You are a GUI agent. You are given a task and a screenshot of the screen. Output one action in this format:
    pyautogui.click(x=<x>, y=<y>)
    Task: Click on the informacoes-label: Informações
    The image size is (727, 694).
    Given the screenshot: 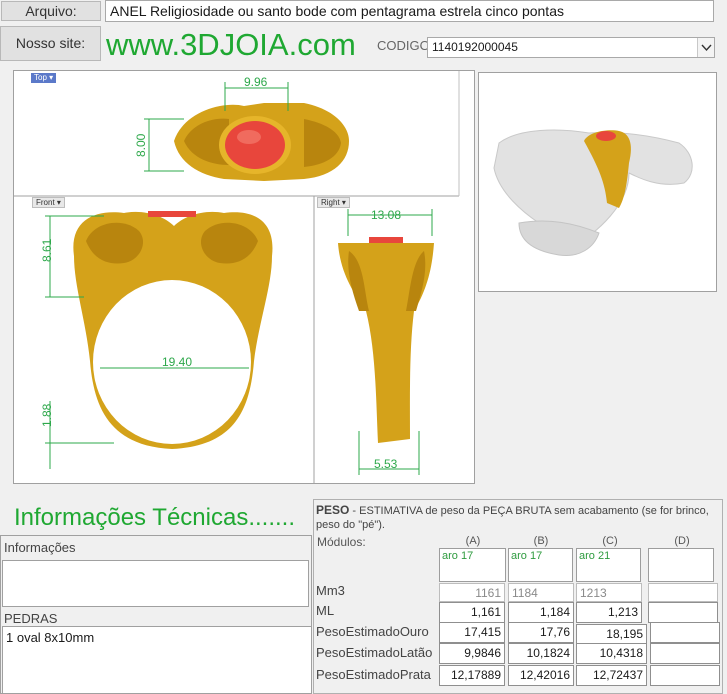 What is the action you would take?
    pyautogui.click(x=40, y=547)
    